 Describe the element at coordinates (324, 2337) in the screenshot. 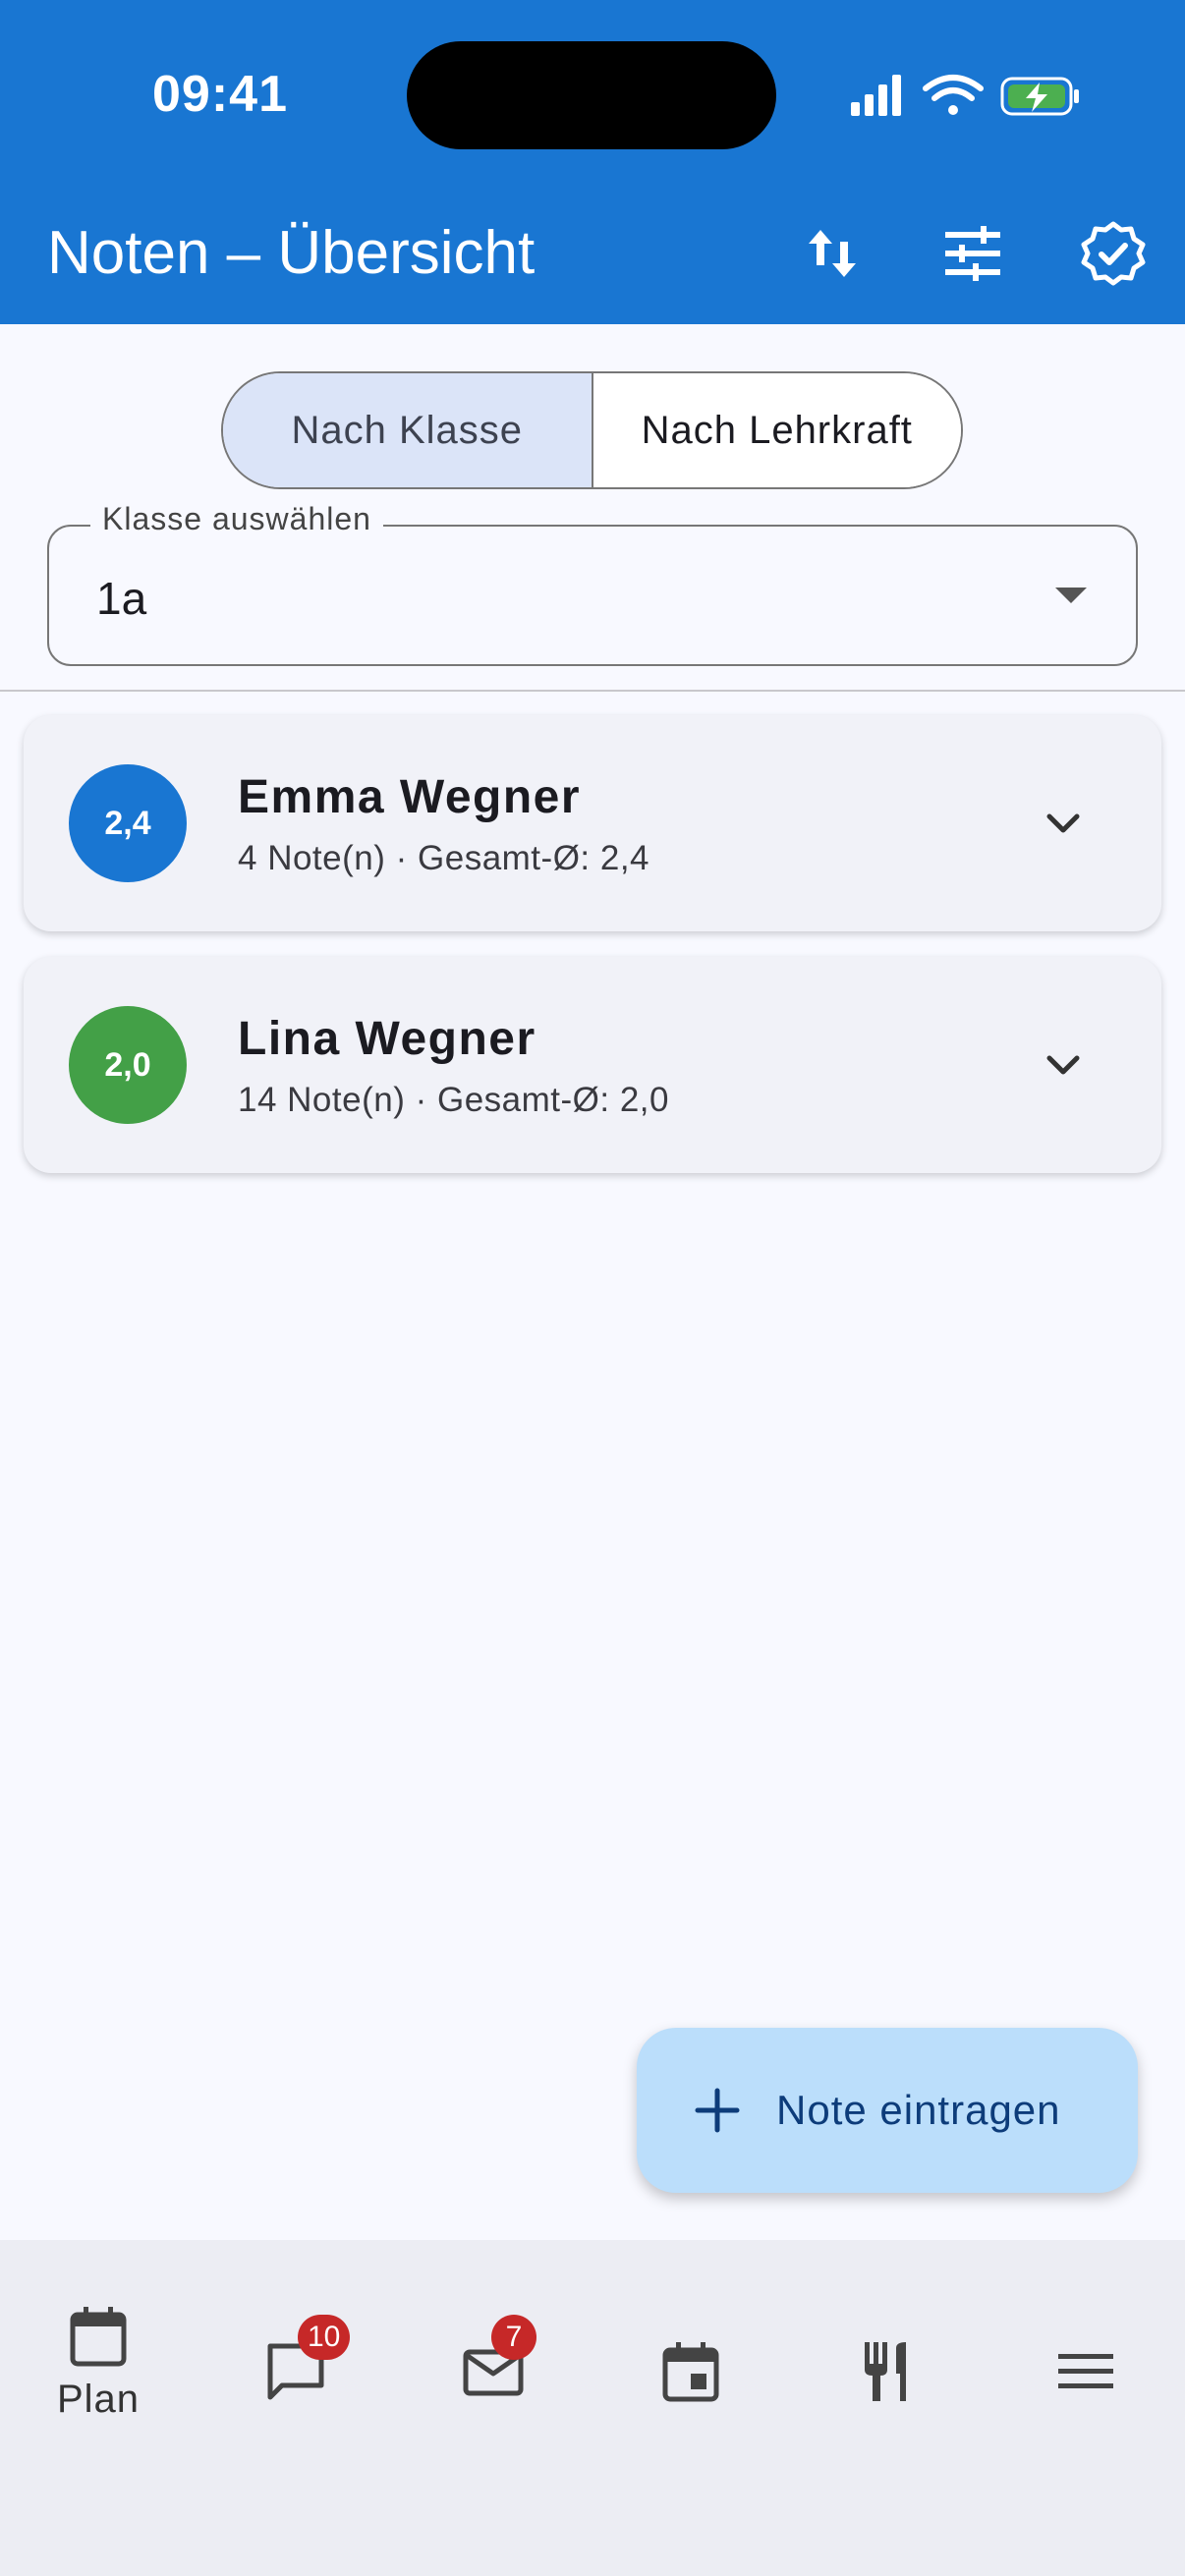

I see `chat-badge: 10` at that location.